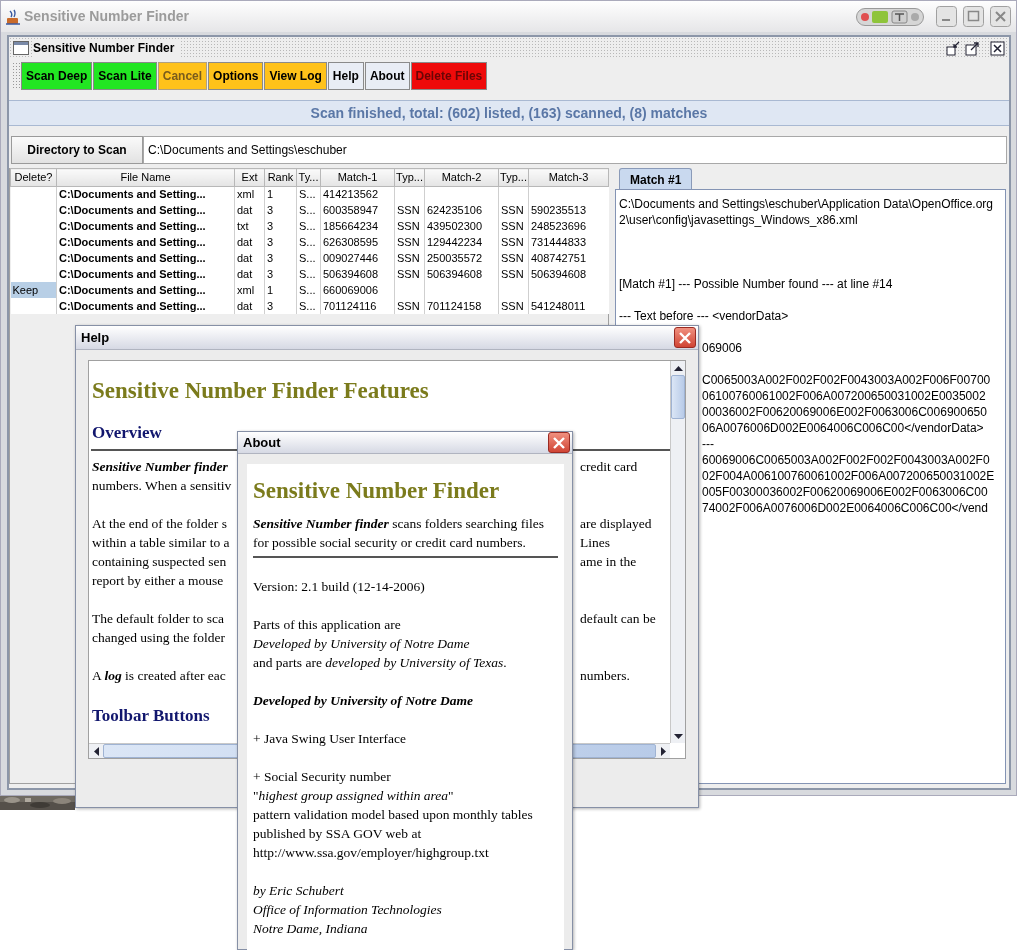 This screenshot has width=1030, height=950. I want to click on text-line: 02F004A006100760061002F006A007200650031002E, so click(848, 476).